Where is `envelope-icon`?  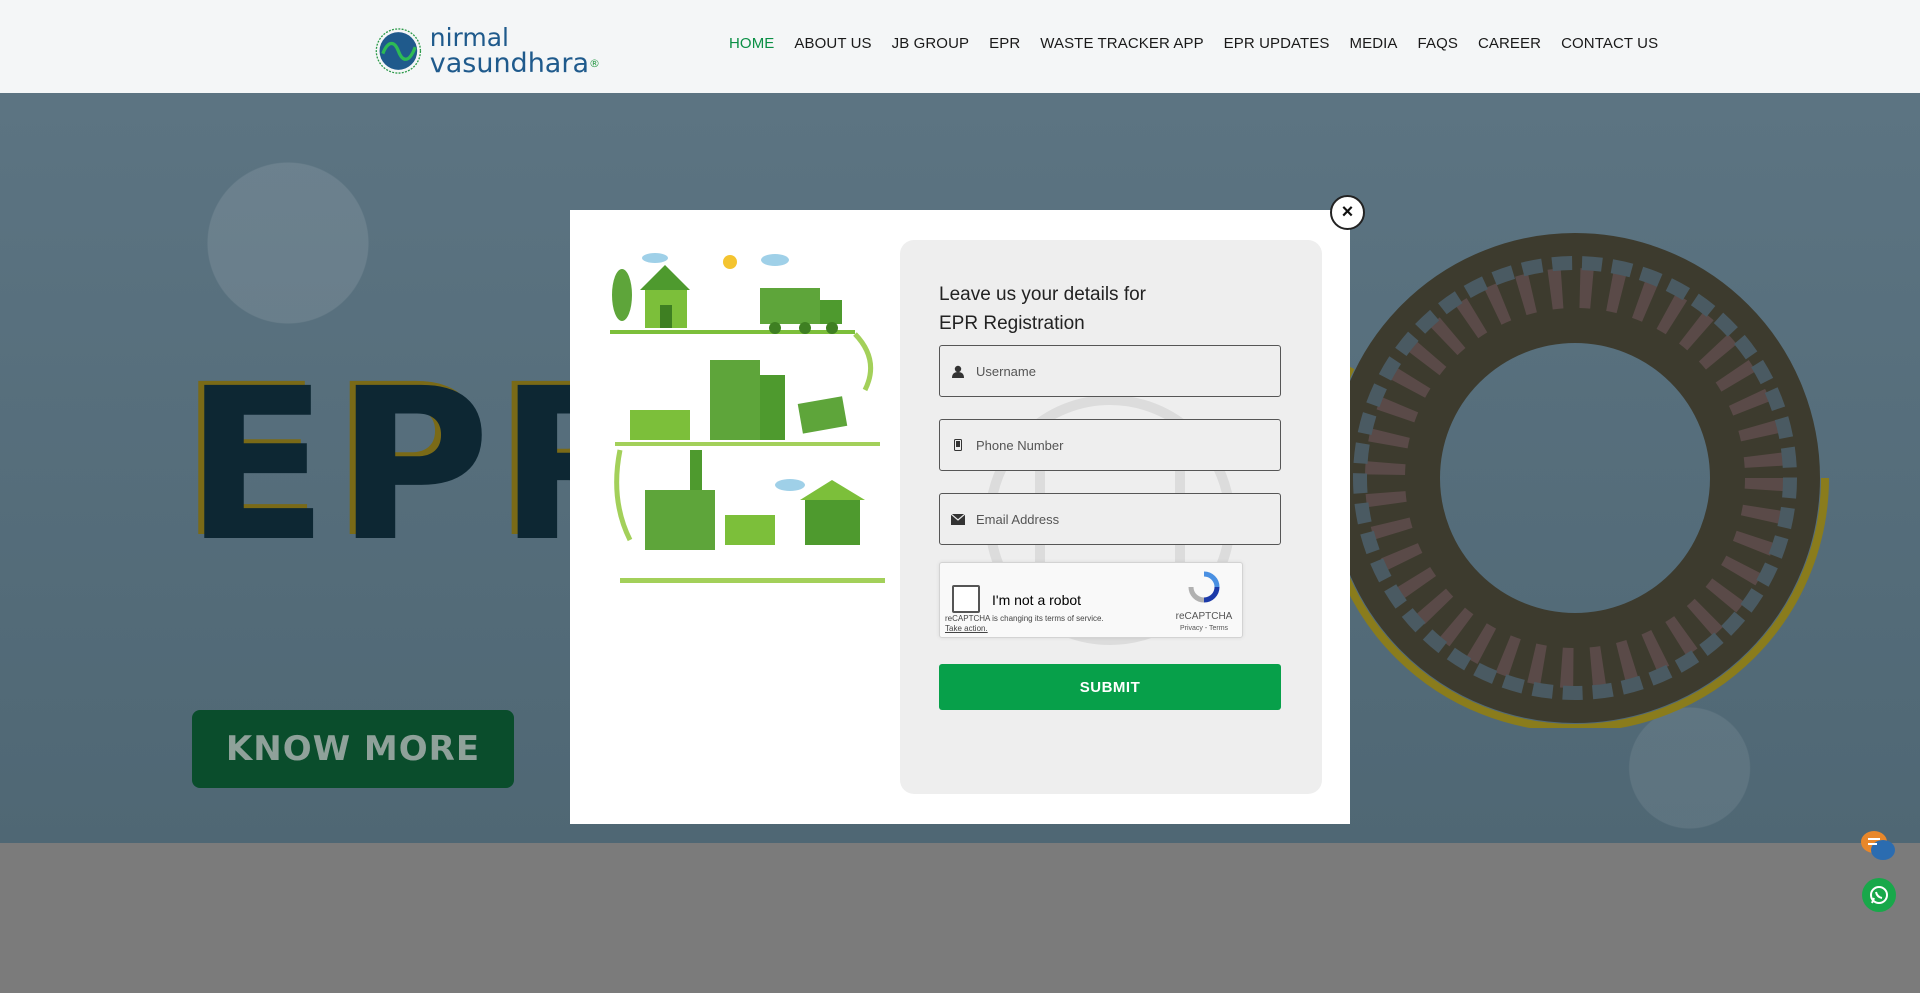
envelope-icon is located at coordinates (958, 519).